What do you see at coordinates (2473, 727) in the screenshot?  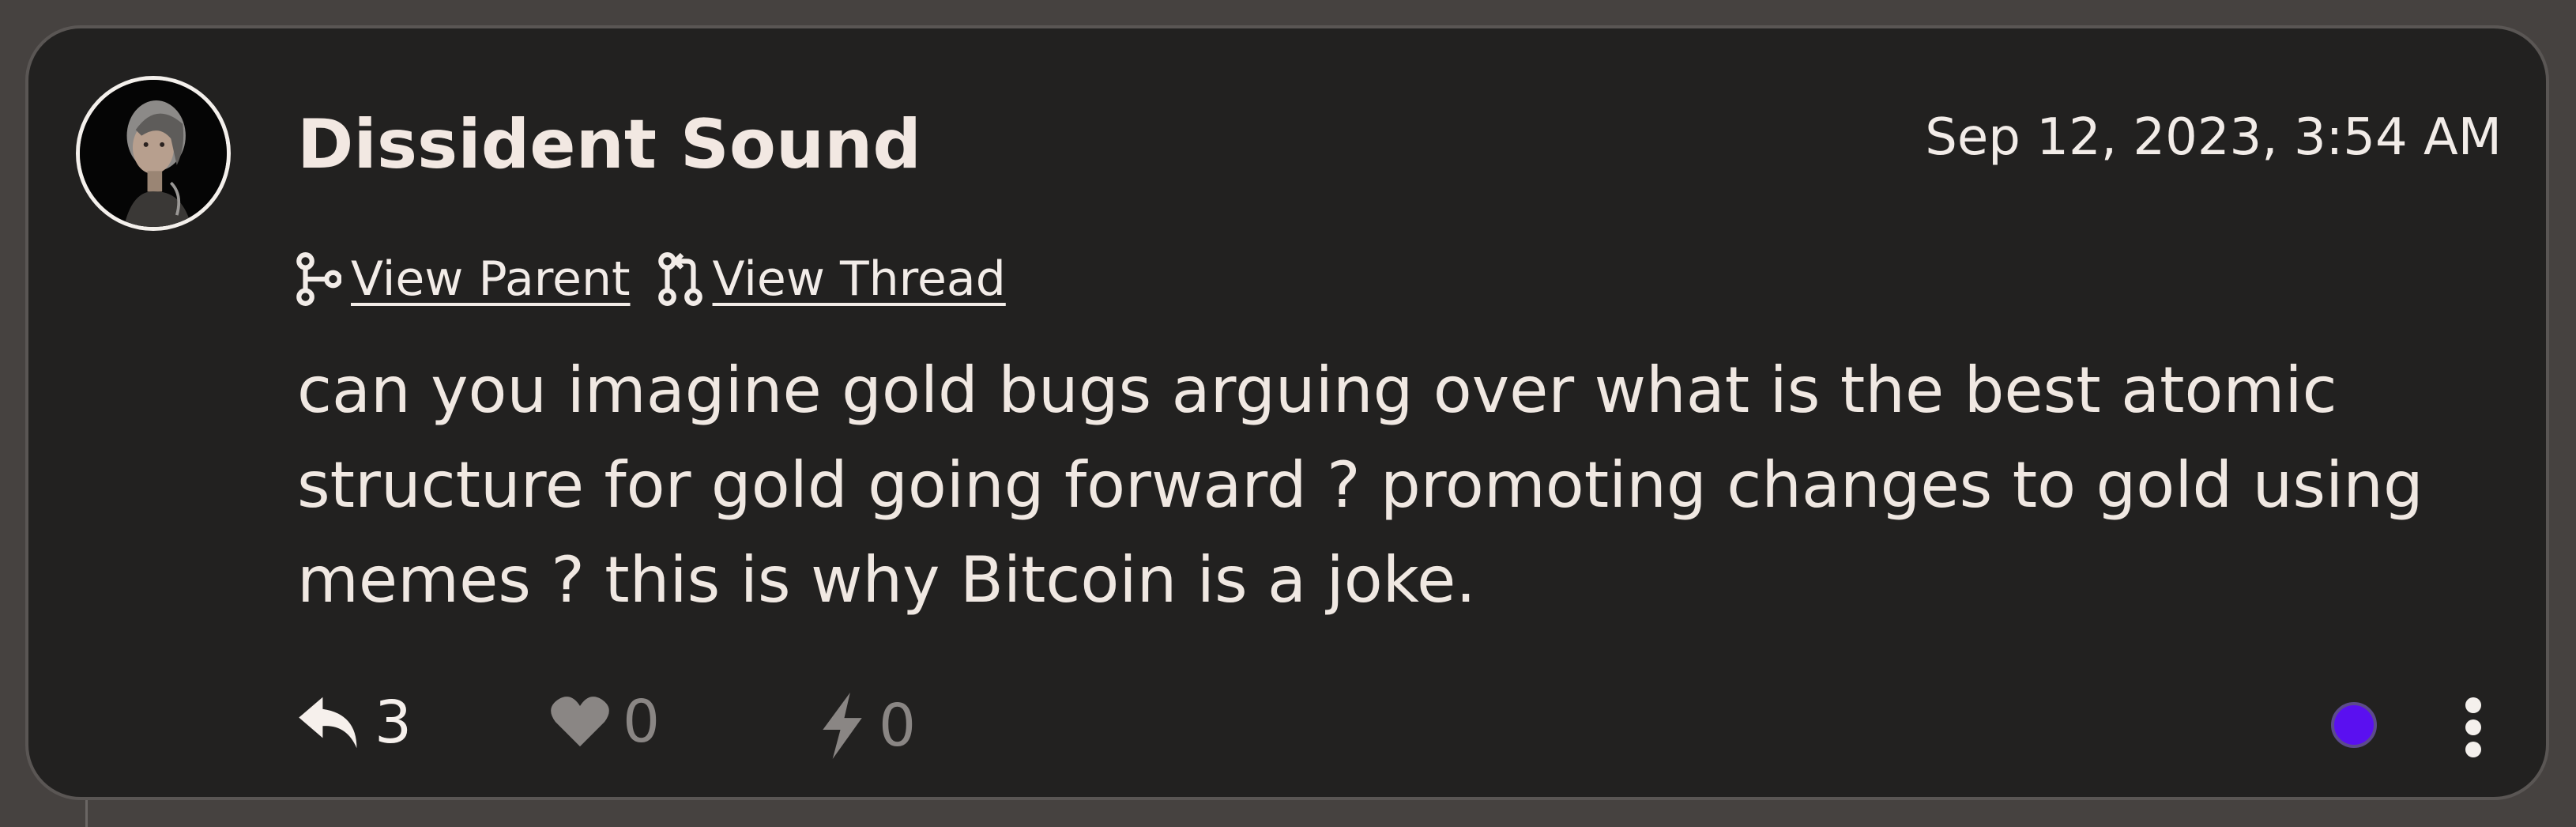 I see `vertical-ellipsis-icon` at bounding box center [2473, 727].